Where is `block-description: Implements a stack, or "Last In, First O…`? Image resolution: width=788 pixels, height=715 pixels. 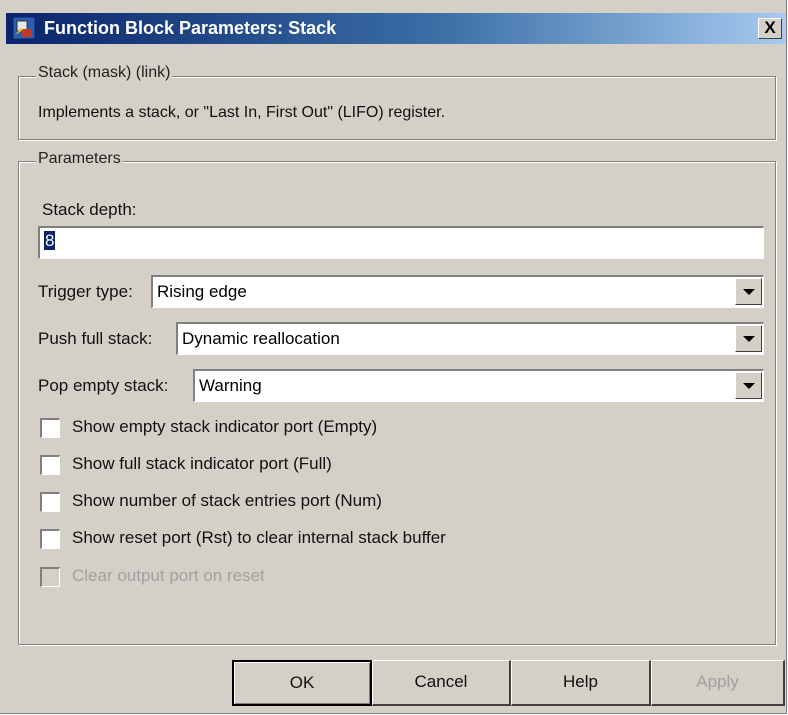 block-description: Implements a stack, or "Last In, First O… is located at coordinates (242, 112).